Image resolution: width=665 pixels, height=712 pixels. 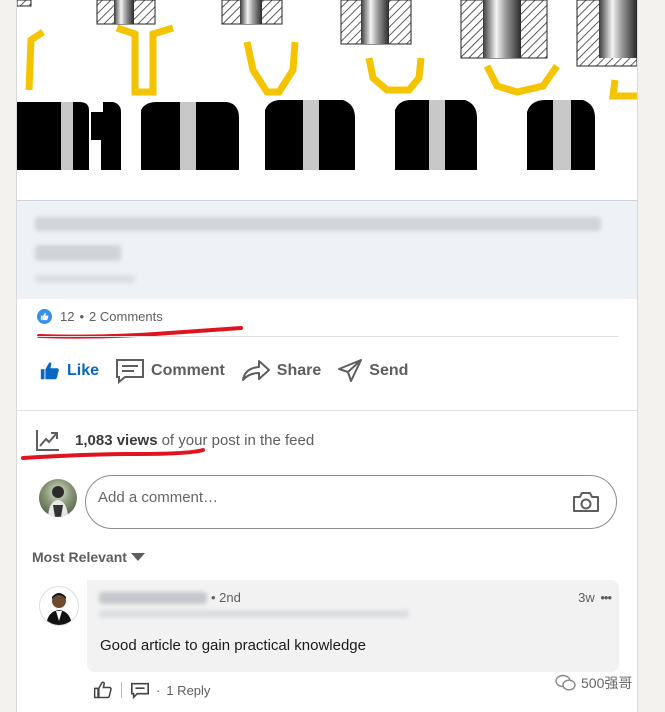 I want to click on views-suffix: of your post in the feed, so click(x=238, y=440).